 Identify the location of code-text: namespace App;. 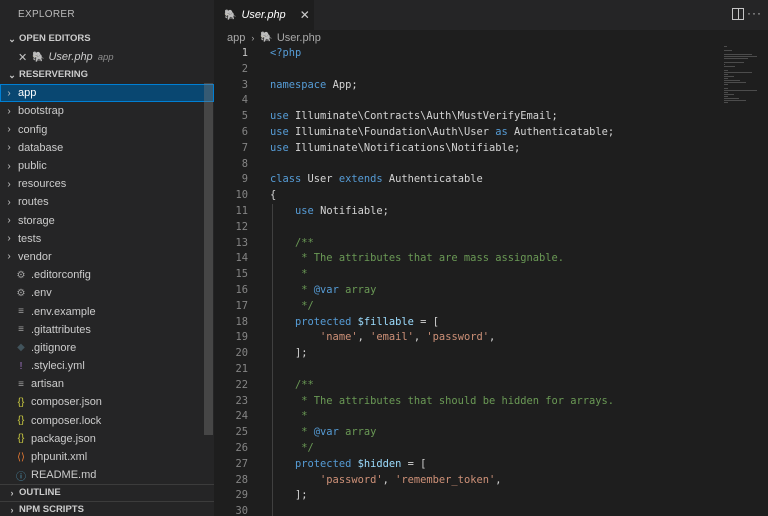
(314, 84).